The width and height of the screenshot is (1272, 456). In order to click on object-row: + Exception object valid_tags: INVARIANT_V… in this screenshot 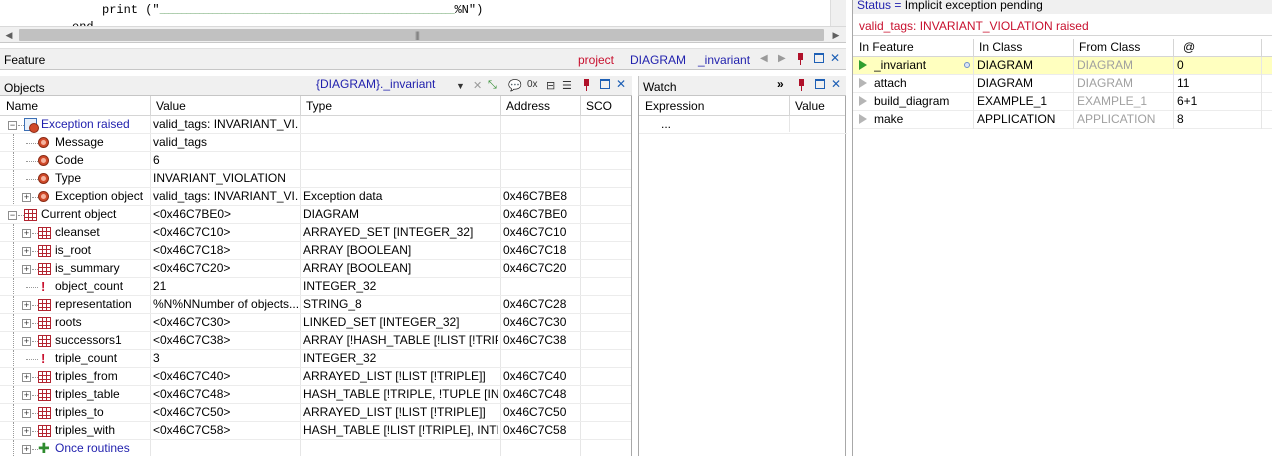, I will do `click(315, 197)`.